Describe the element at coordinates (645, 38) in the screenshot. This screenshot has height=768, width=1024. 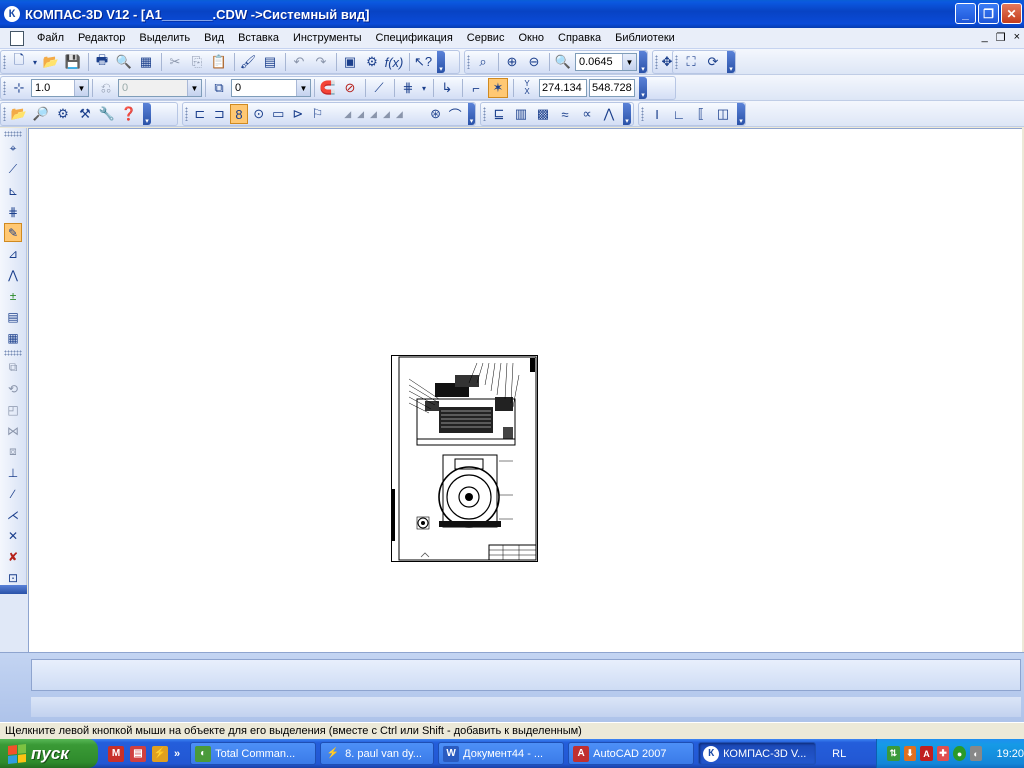
I see `menu-libraries: Библиотеки` at that location.